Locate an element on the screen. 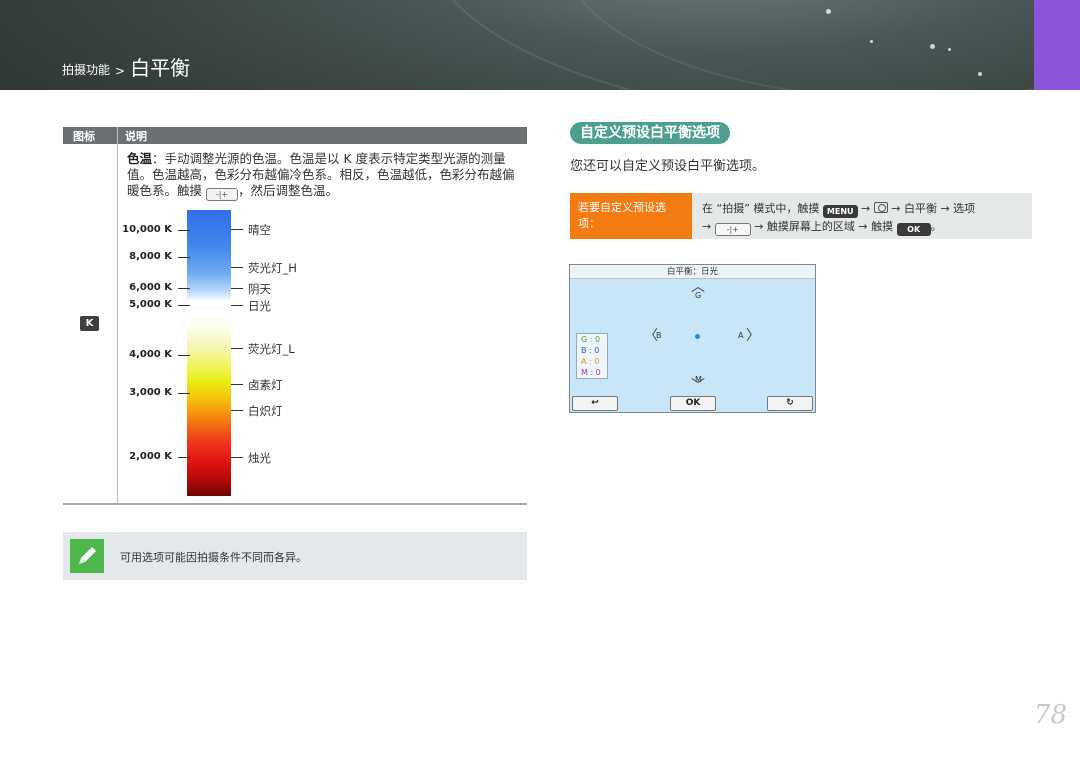 Image resolution: width=1080 pixels, height=765 pixels. right-chevron-icon: 〉 is located at coordinates (753, 336).